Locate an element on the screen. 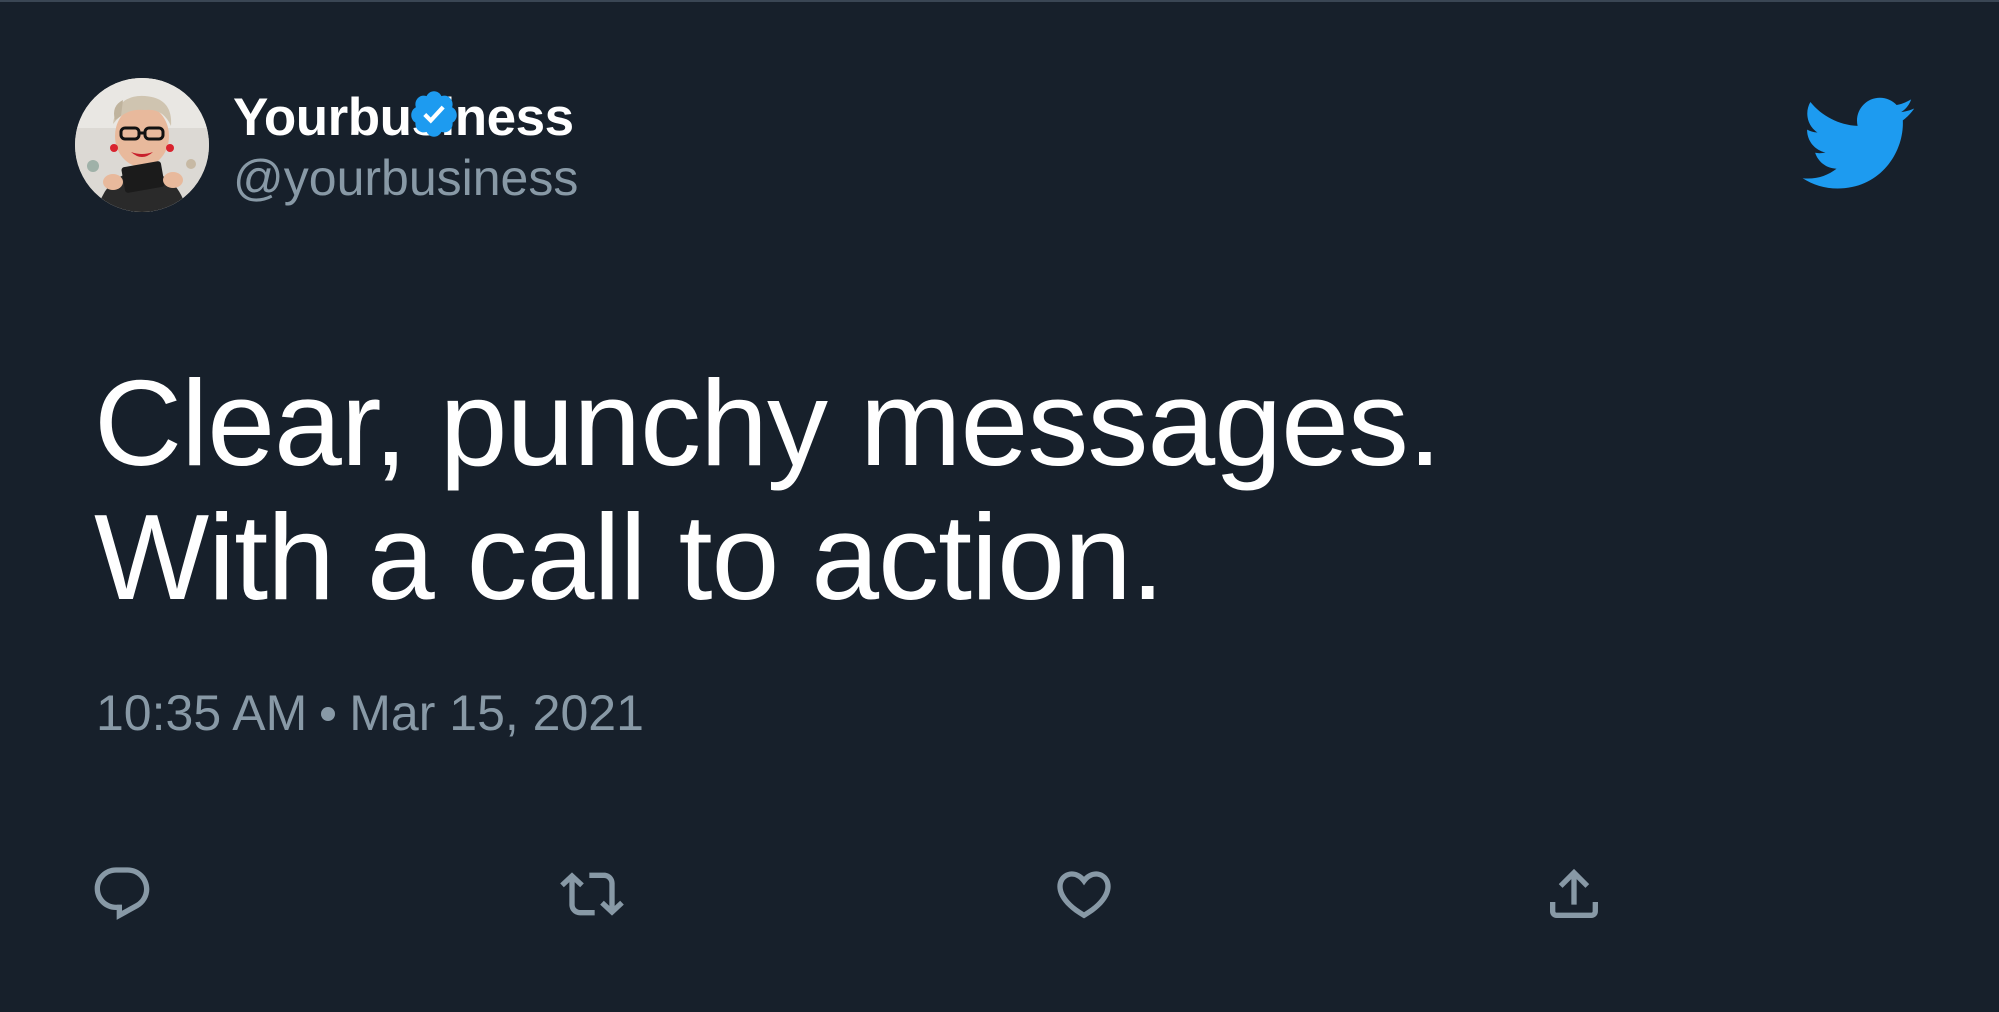 The width and height of the screenshot is (1999, 1012). retweet-icon is located at coordinates (592, 894).